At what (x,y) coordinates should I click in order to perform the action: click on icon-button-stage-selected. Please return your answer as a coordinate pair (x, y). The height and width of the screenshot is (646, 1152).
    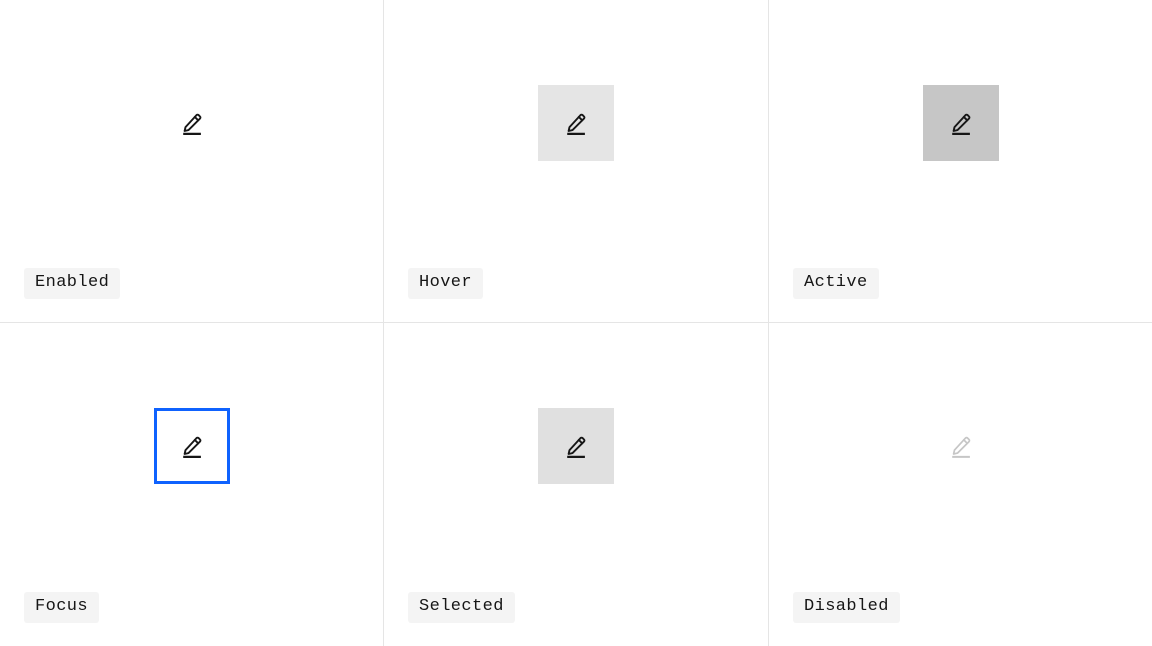
    Looking at the image, I should click on (576, 446).